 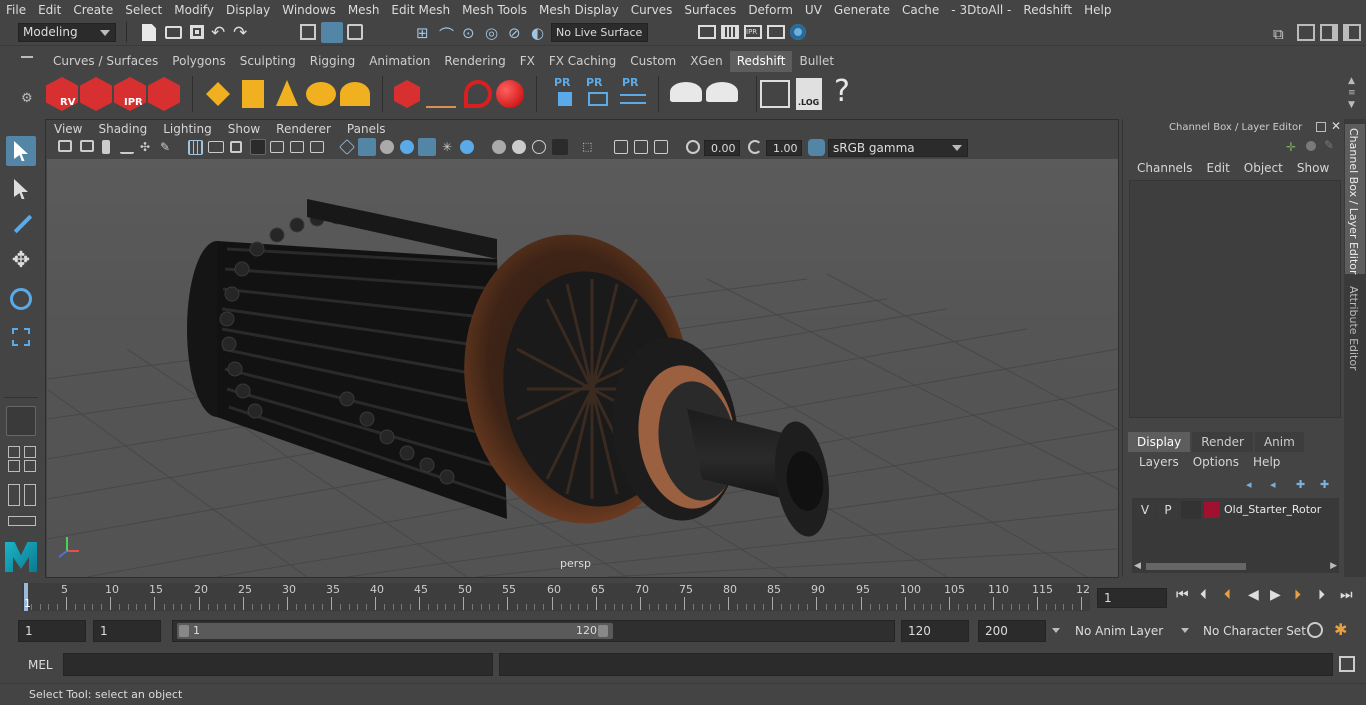 What do you see at coordinates (184, 631) in the screenshot?
I see `range-handle-left-icon` at bounding box center [184, 631].